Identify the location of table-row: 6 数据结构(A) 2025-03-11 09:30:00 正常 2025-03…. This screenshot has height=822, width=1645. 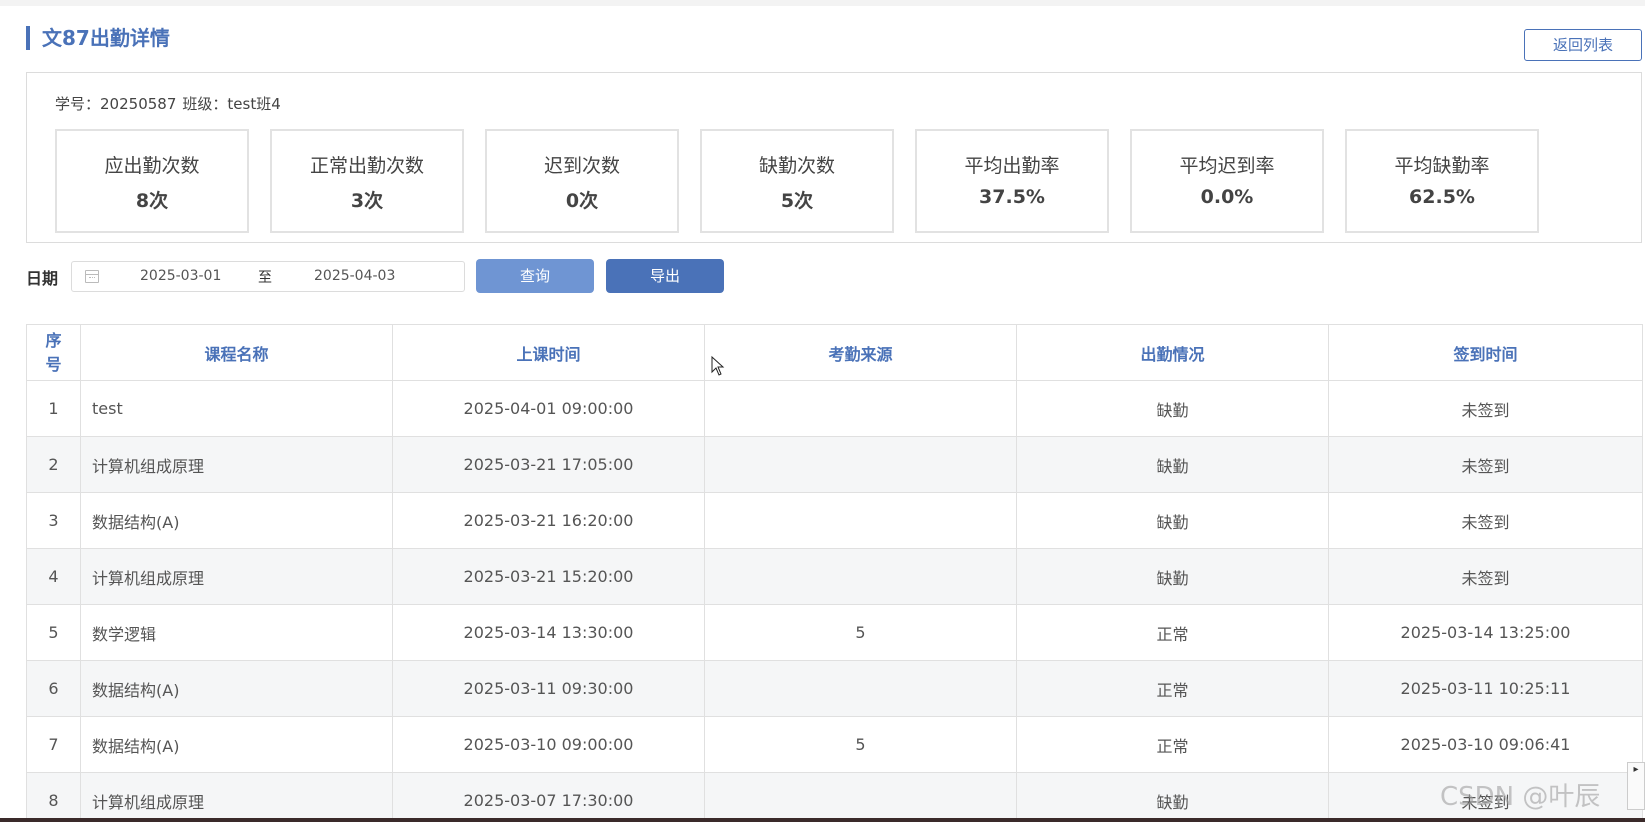
(834, 688).